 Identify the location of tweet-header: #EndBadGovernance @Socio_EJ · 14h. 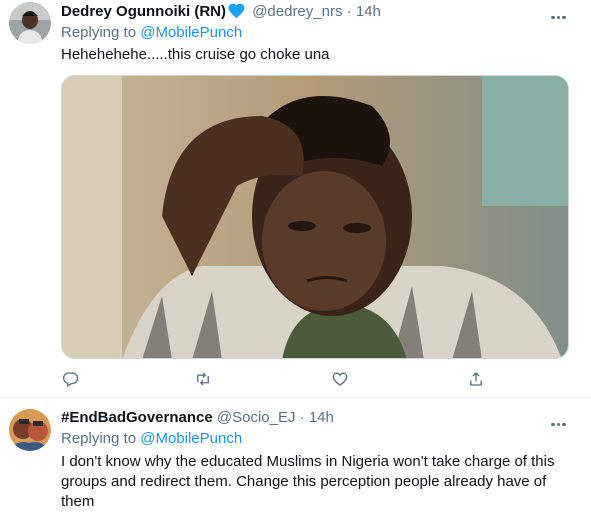
(197, 418).